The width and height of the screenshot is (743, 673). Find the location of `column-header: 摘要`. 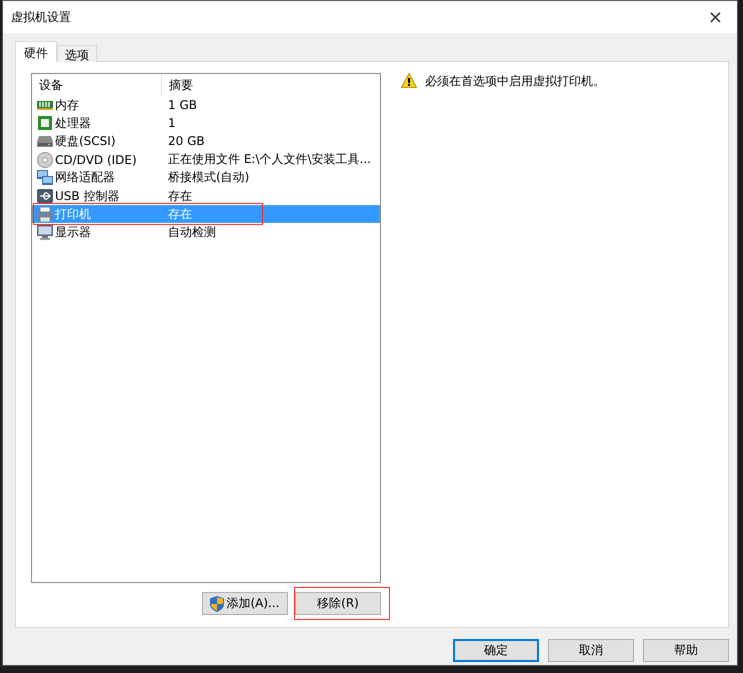

column-header: 摘要 is located at coordinates (177, 85).